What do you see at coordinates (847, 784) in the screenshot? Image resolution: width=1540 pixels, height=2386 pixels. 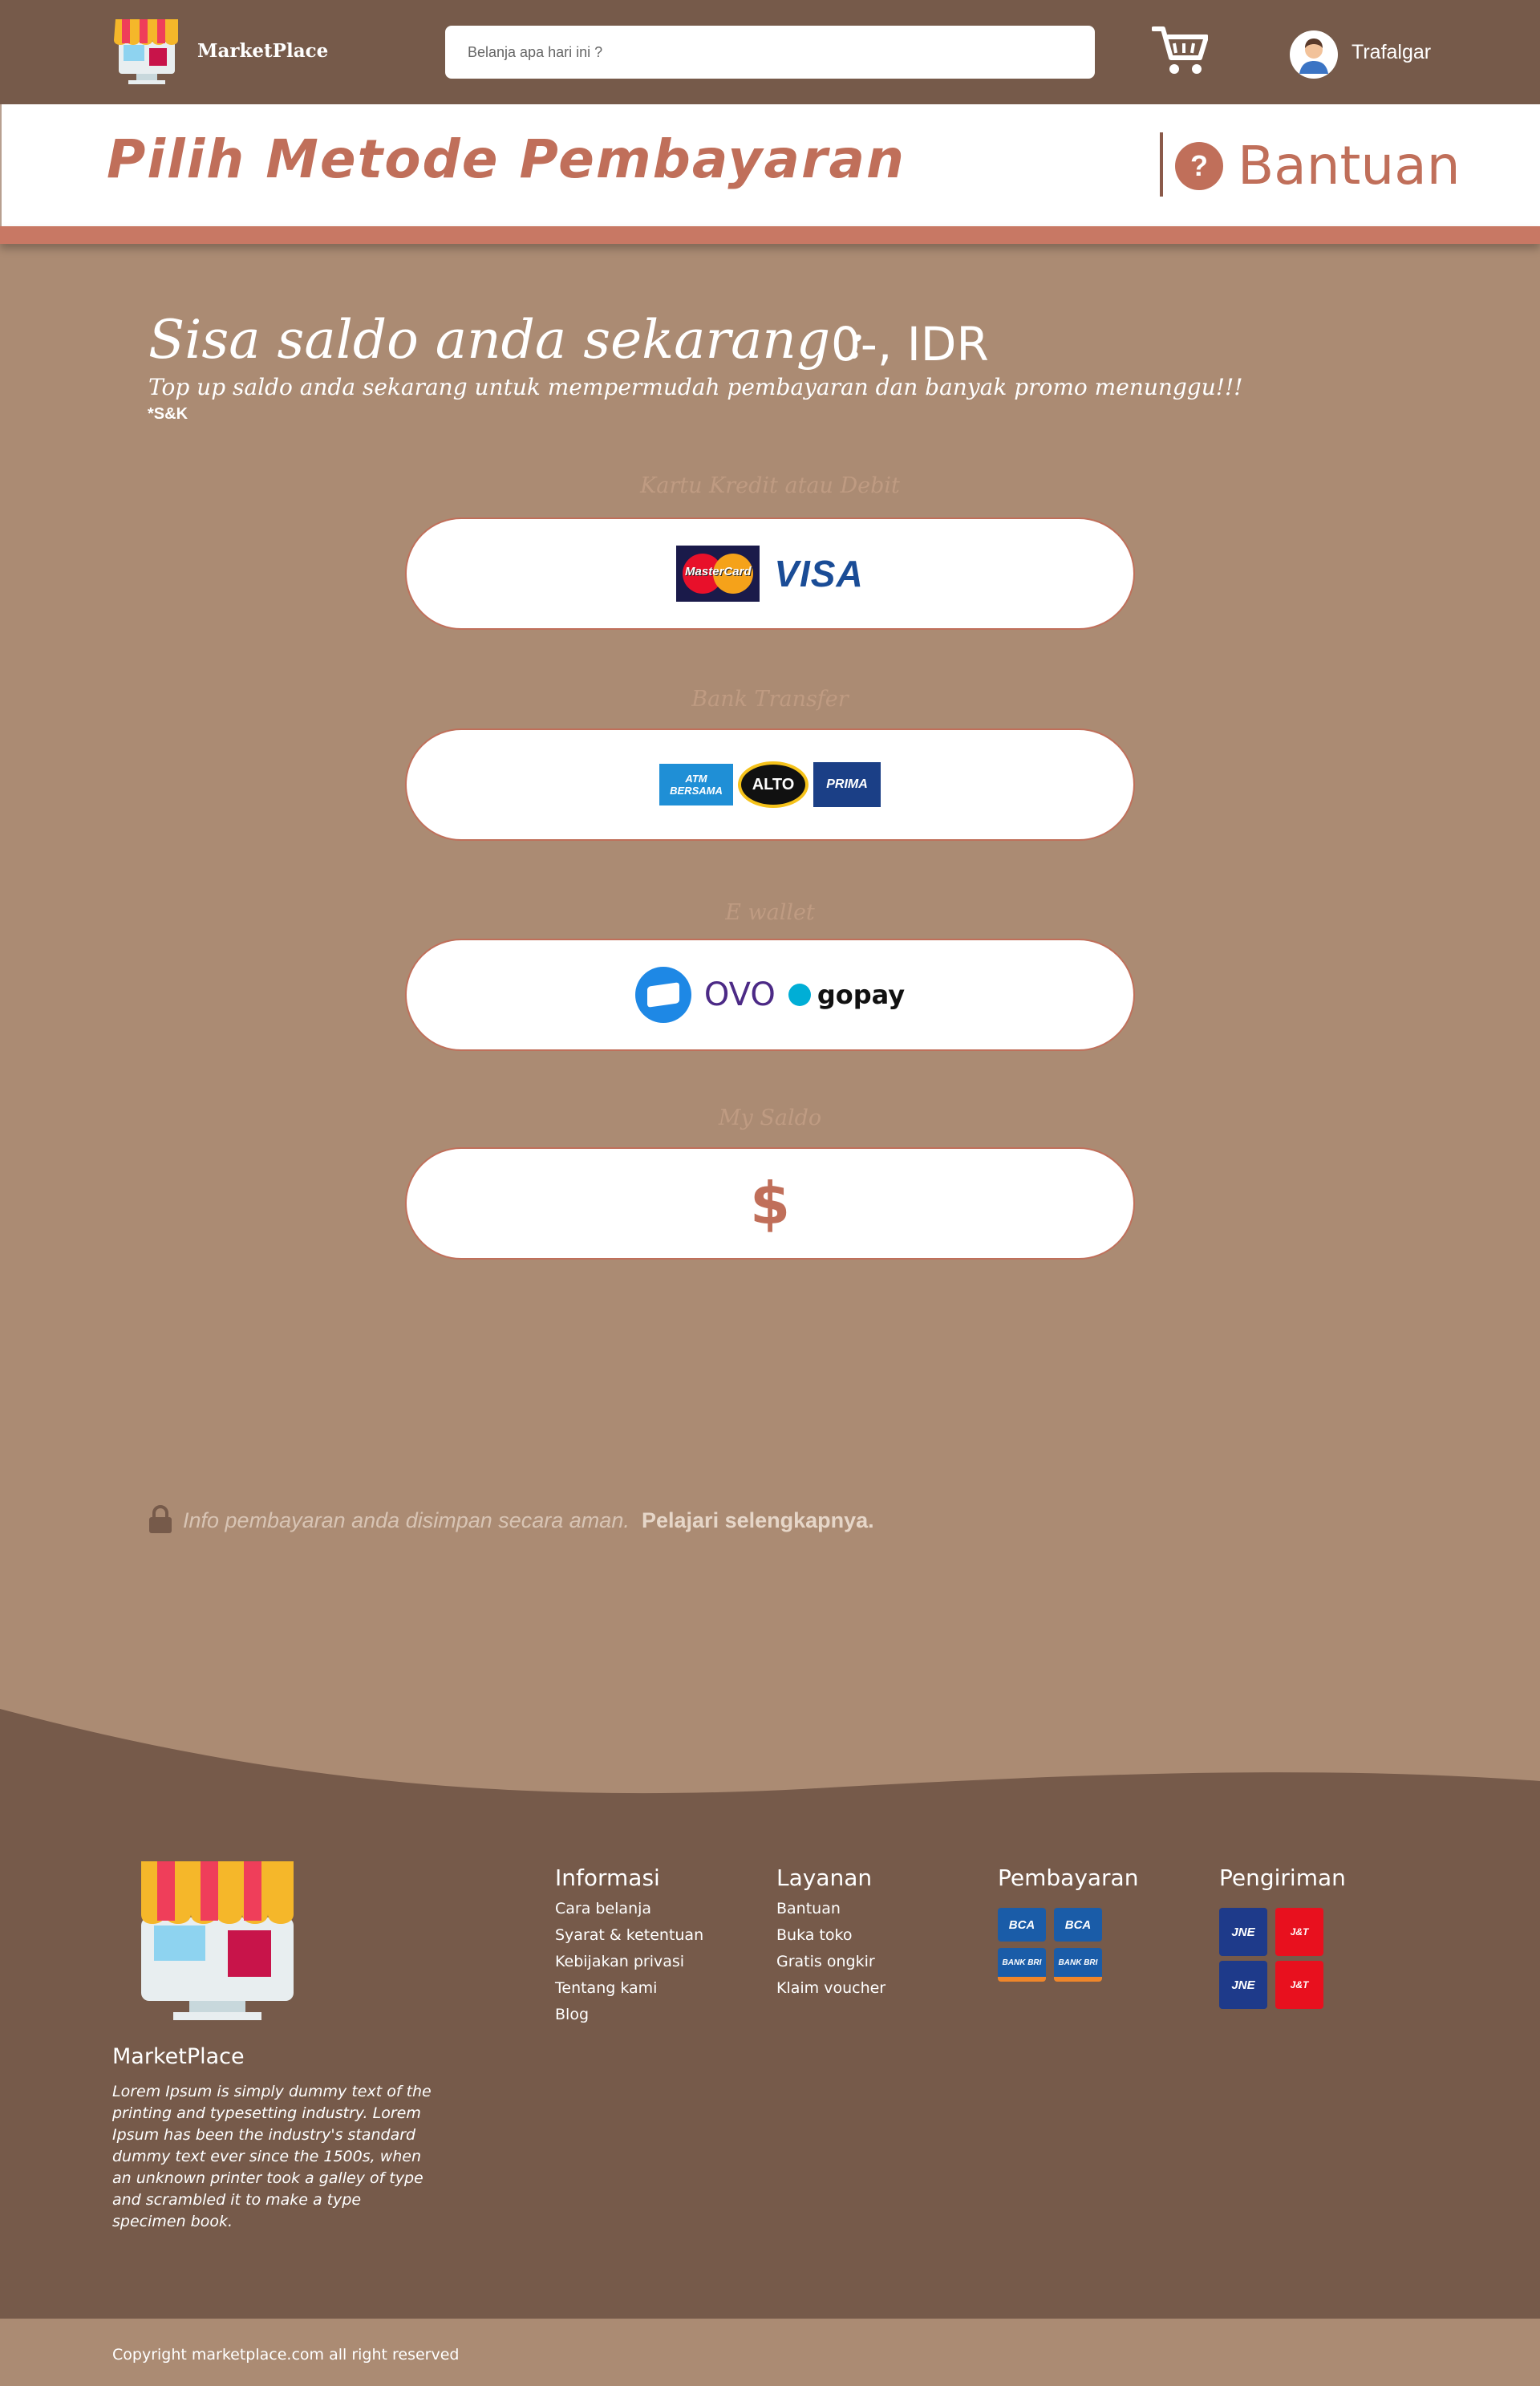 I see `prima-logo: PRIMA` at bounding box center [847, 784].